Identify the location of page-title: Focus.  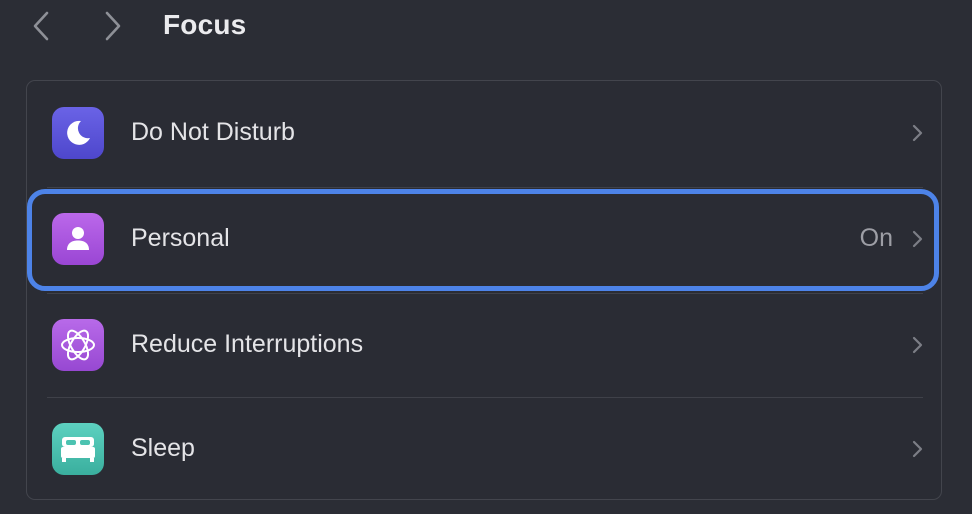
(205, 24).